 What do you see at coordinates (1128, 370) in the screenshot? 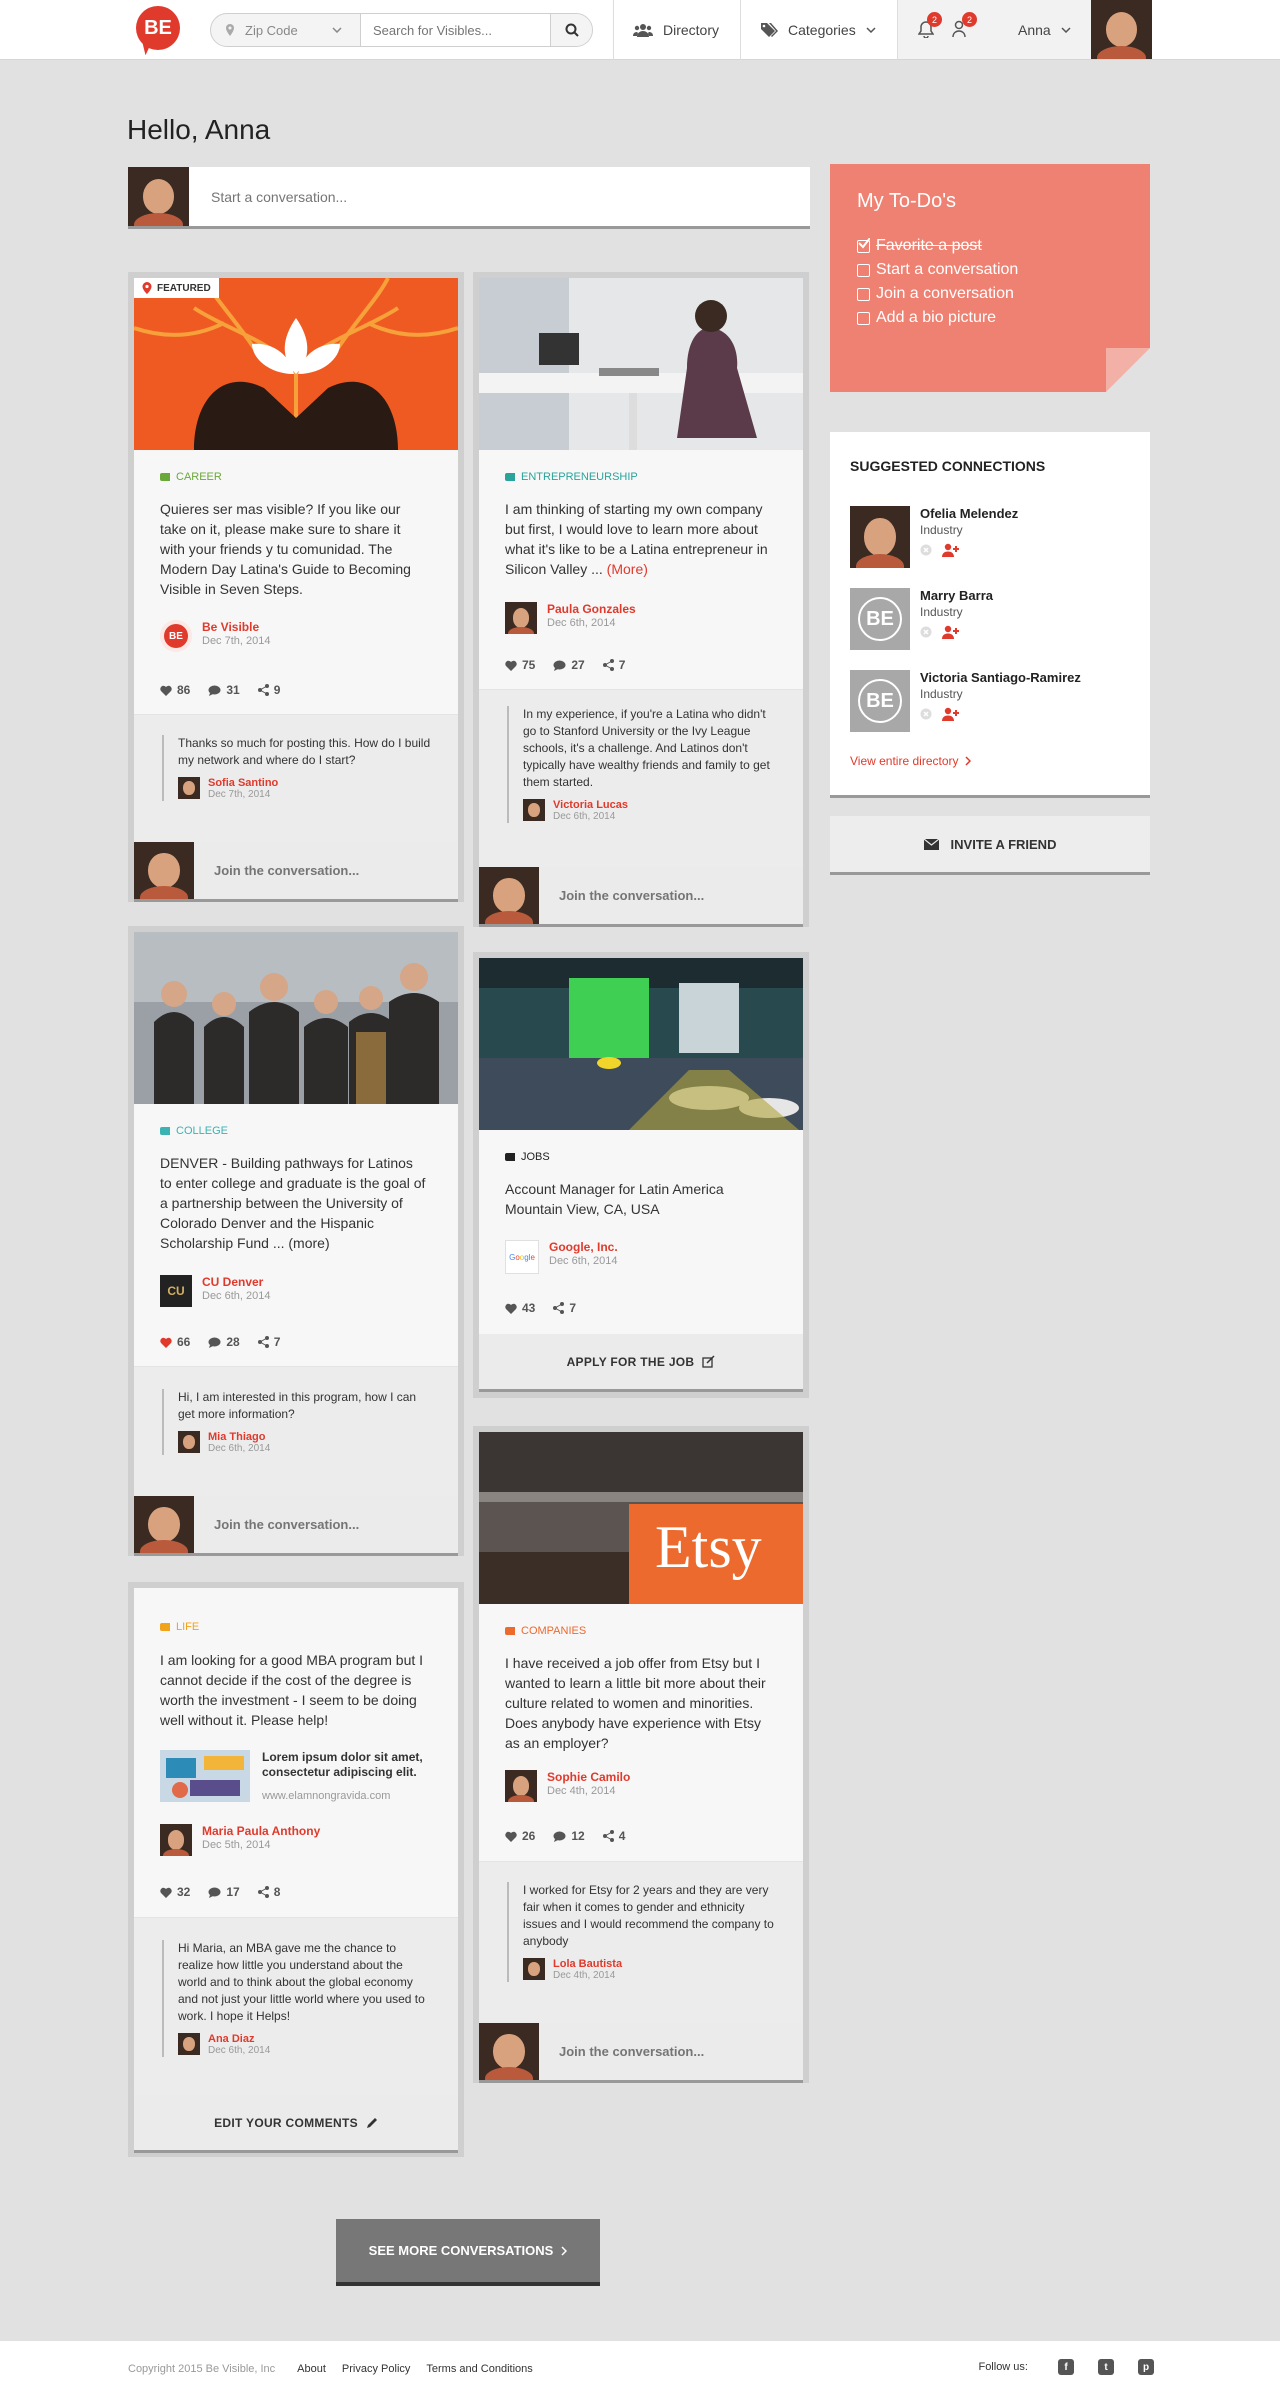
I see `page-fold-corner` at bounding box center [1128, 370].